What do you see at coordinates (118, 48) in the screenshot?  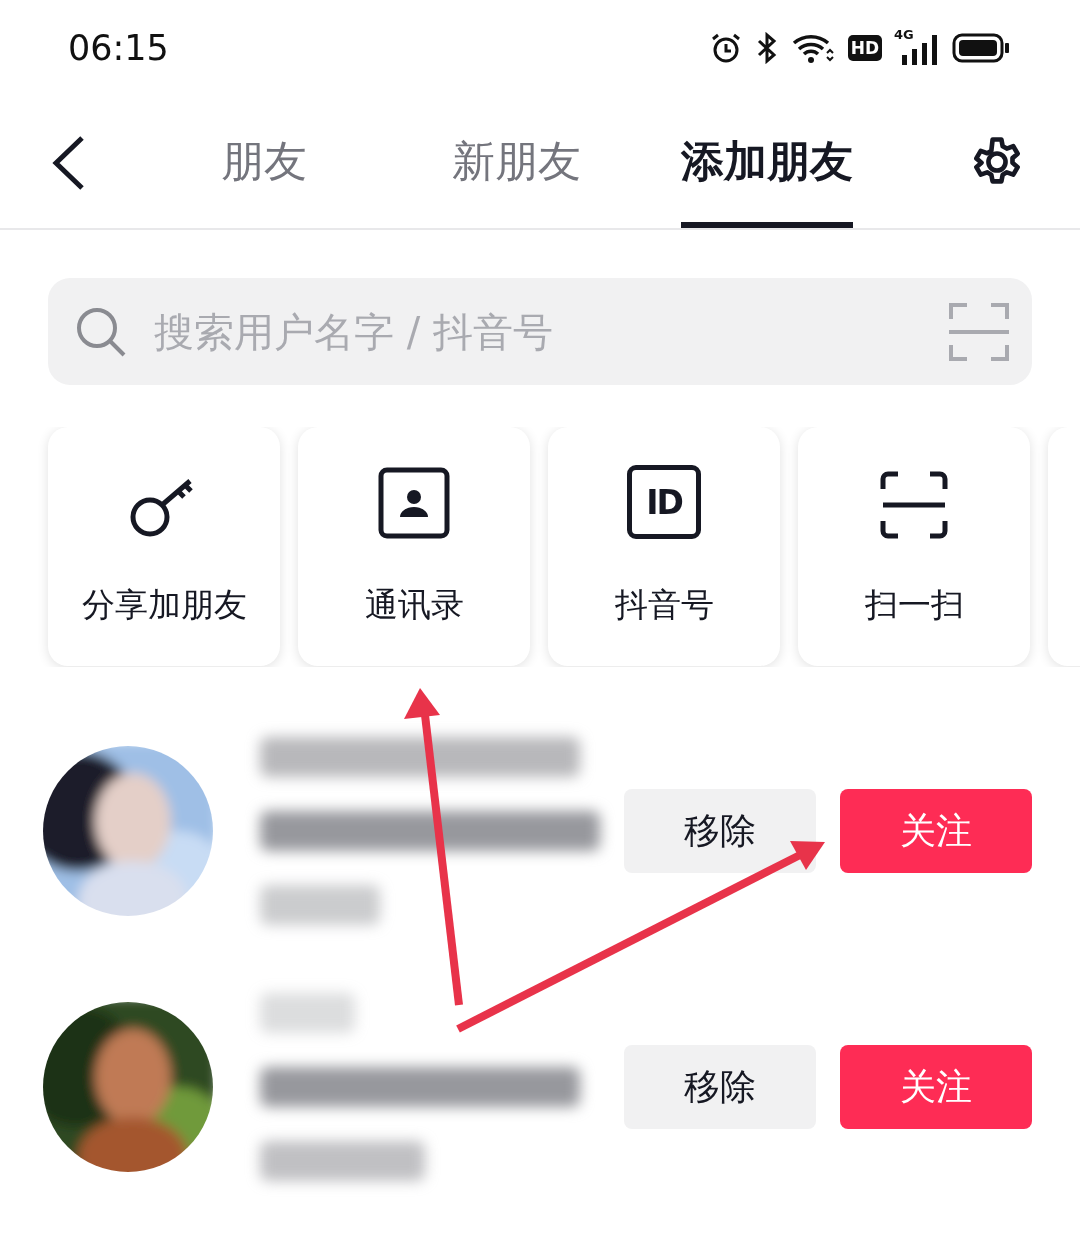 I see `status-time: 06:15` at bounding box center [118, 48].